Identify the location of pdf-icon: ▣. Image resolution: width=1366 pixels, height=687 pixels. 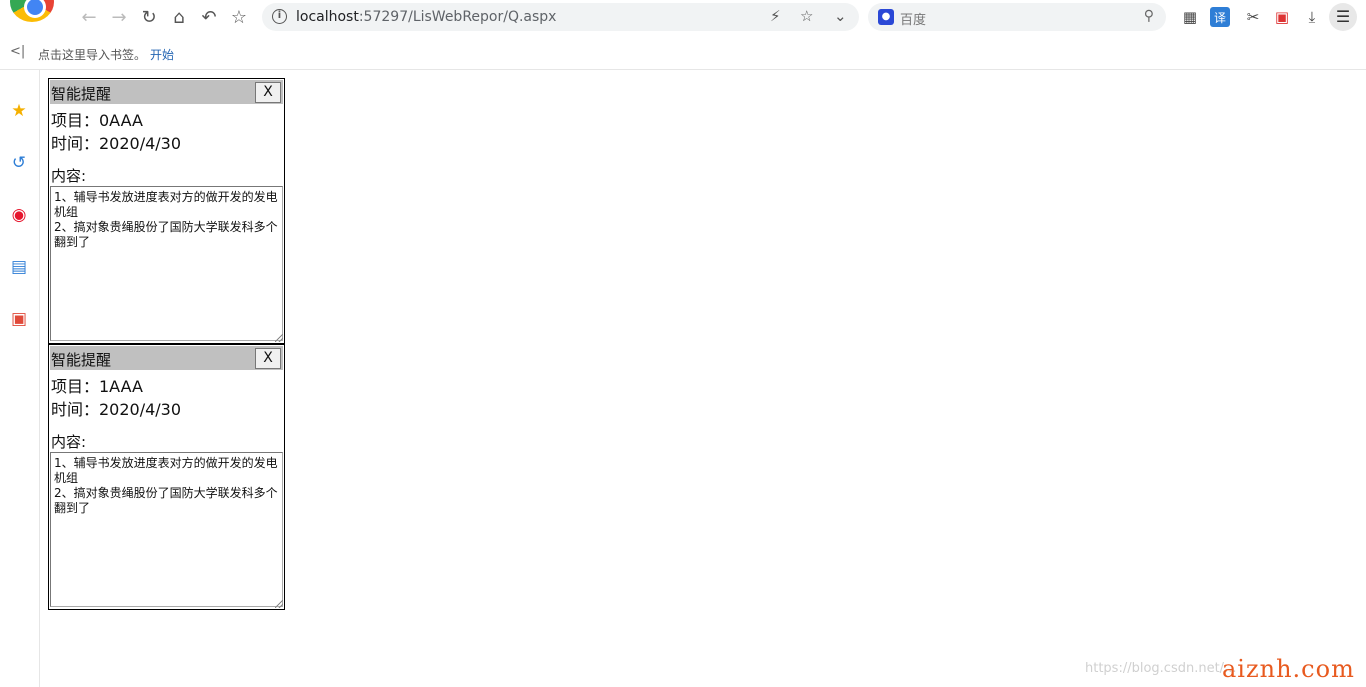
(19, 319).